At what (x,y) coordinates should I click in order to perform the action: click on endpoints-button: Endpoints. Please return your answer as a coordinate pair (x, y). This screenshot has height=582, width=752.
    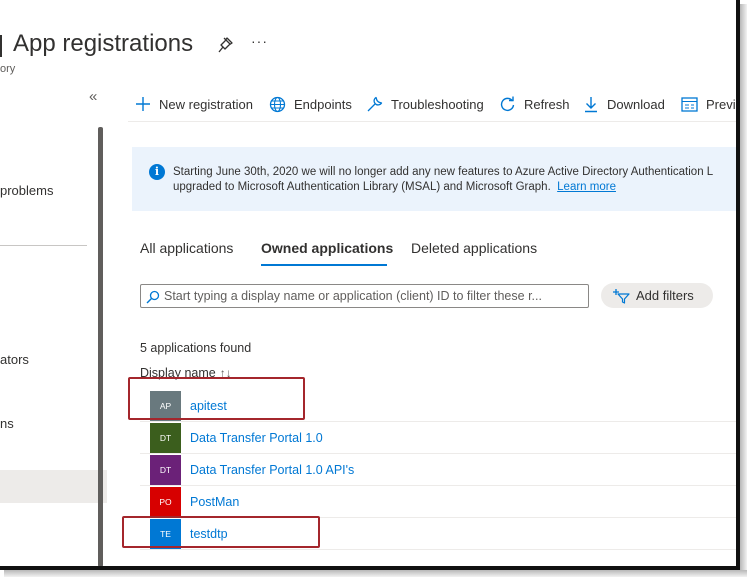
    Looking at the image, I should click on (310, 104).